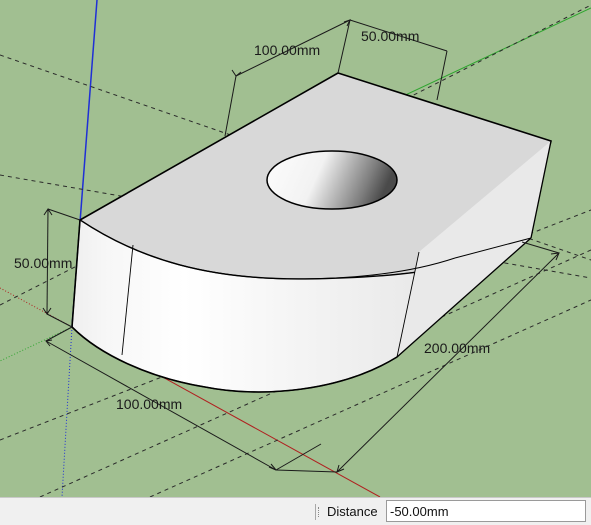 This screenshot has width=591, height=525. What do you see at coordinates (319, 512) in the screenshot?
I see `resize-grip-icon` at bounding box center [319, 512].